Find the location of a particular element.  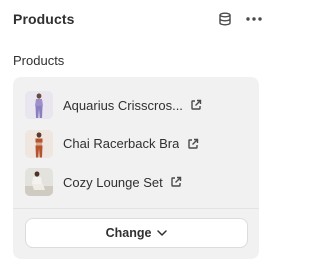

change-button-label: Change is located at coordinates (128, 233).